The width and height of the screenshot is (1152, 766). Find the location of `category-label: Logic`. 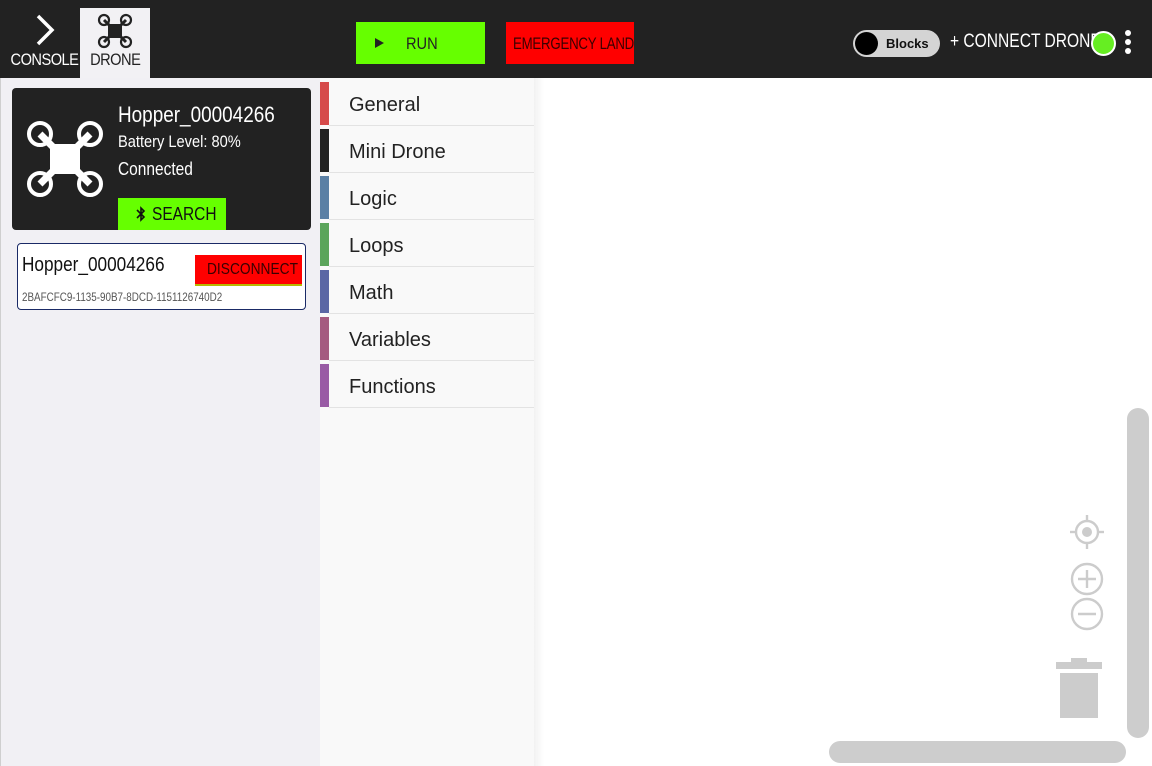

category-label: Logic is located at coordinates (373, 199).